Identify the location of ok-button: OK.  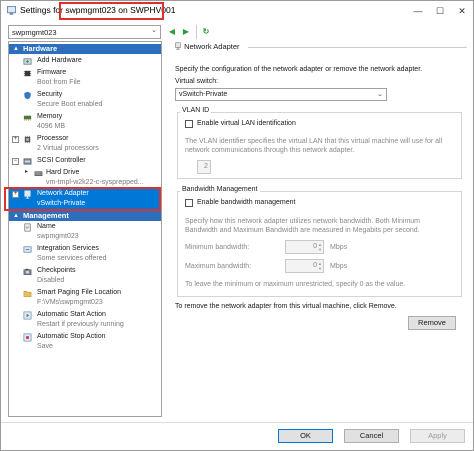
(305, 436).